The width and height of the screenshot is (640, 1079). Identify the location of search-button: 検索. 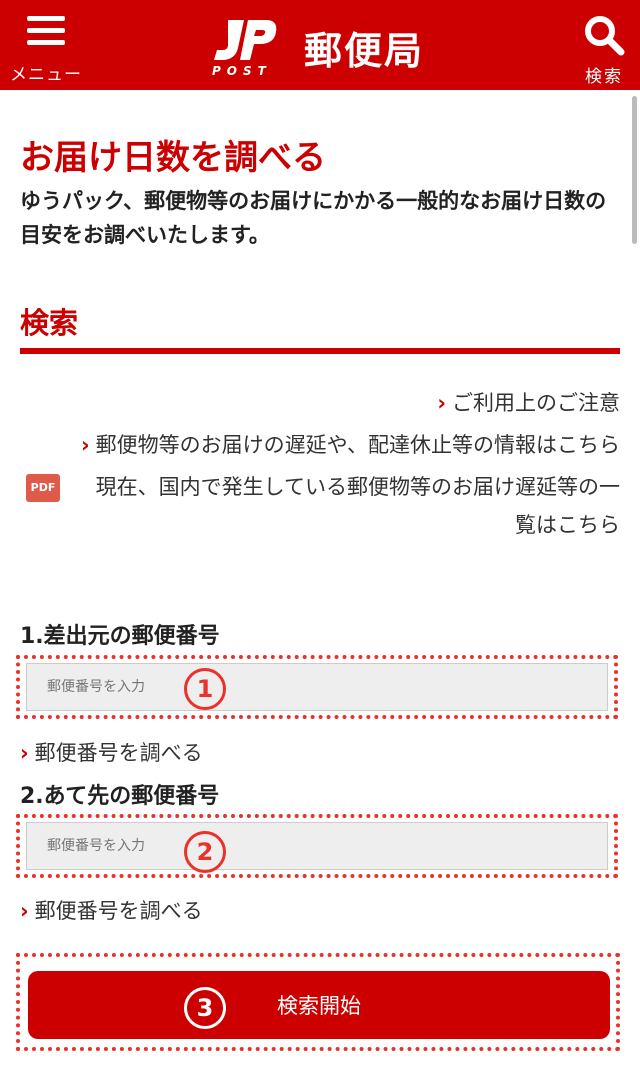
(604, 50).